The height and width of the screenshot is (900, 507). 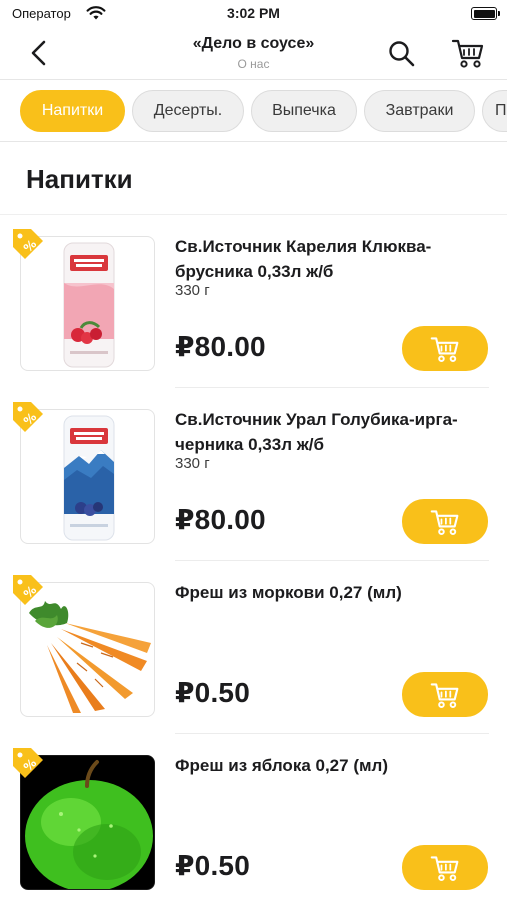 What do you see at coordinates (288, 592) in the screenshot?
I see `product-name: Фреш из моркови 0,27 (мл)` at bounding box center [288, 592].